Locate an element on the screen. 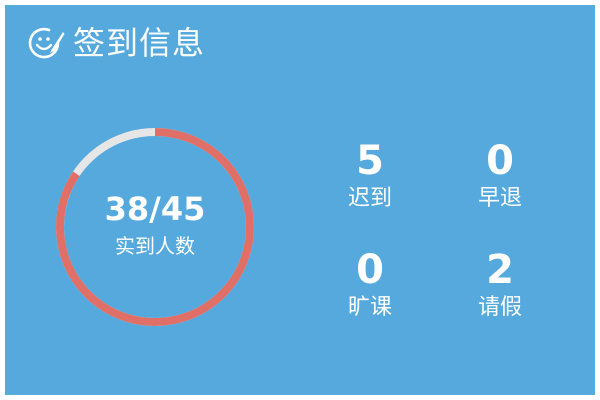 This screenshot has width=600, height=400. stat-early-leave-value: 0 is located at coordinates (500, 161).